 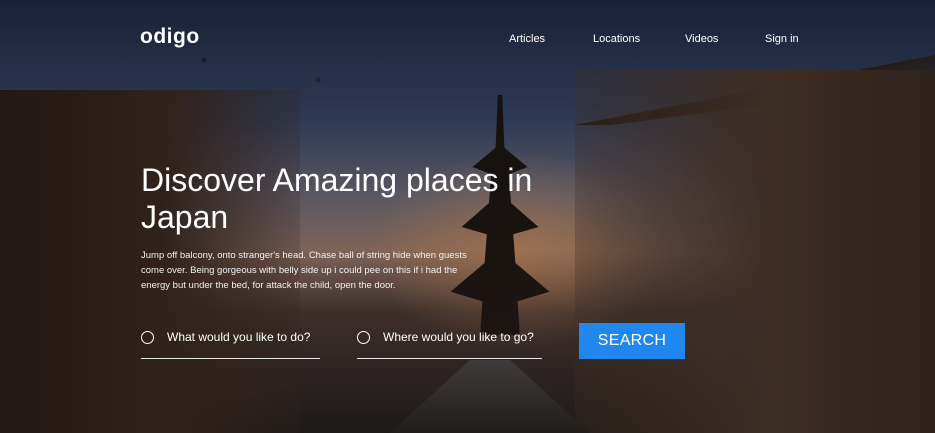 I want to click on top-nav: Articles Locations Videos Sign in, so click(x=467, y=41).